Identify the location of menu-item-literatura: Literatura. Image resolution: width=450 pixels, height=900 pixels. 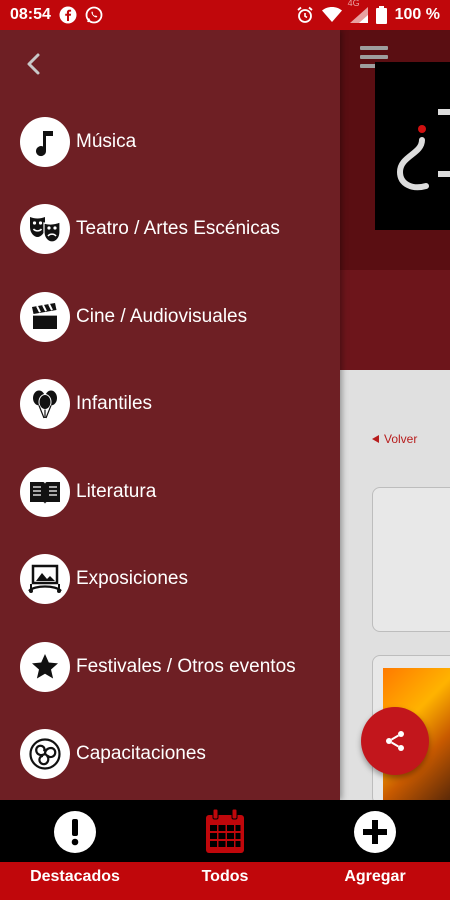
(170, 492).